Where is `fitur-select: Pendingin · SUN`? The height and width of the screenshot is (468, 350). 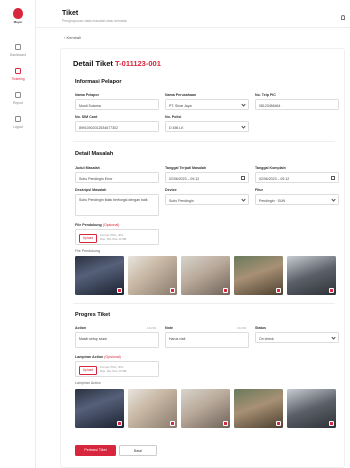
fitur-select: Pendingin · SUN is located at coordinates (297, 199).